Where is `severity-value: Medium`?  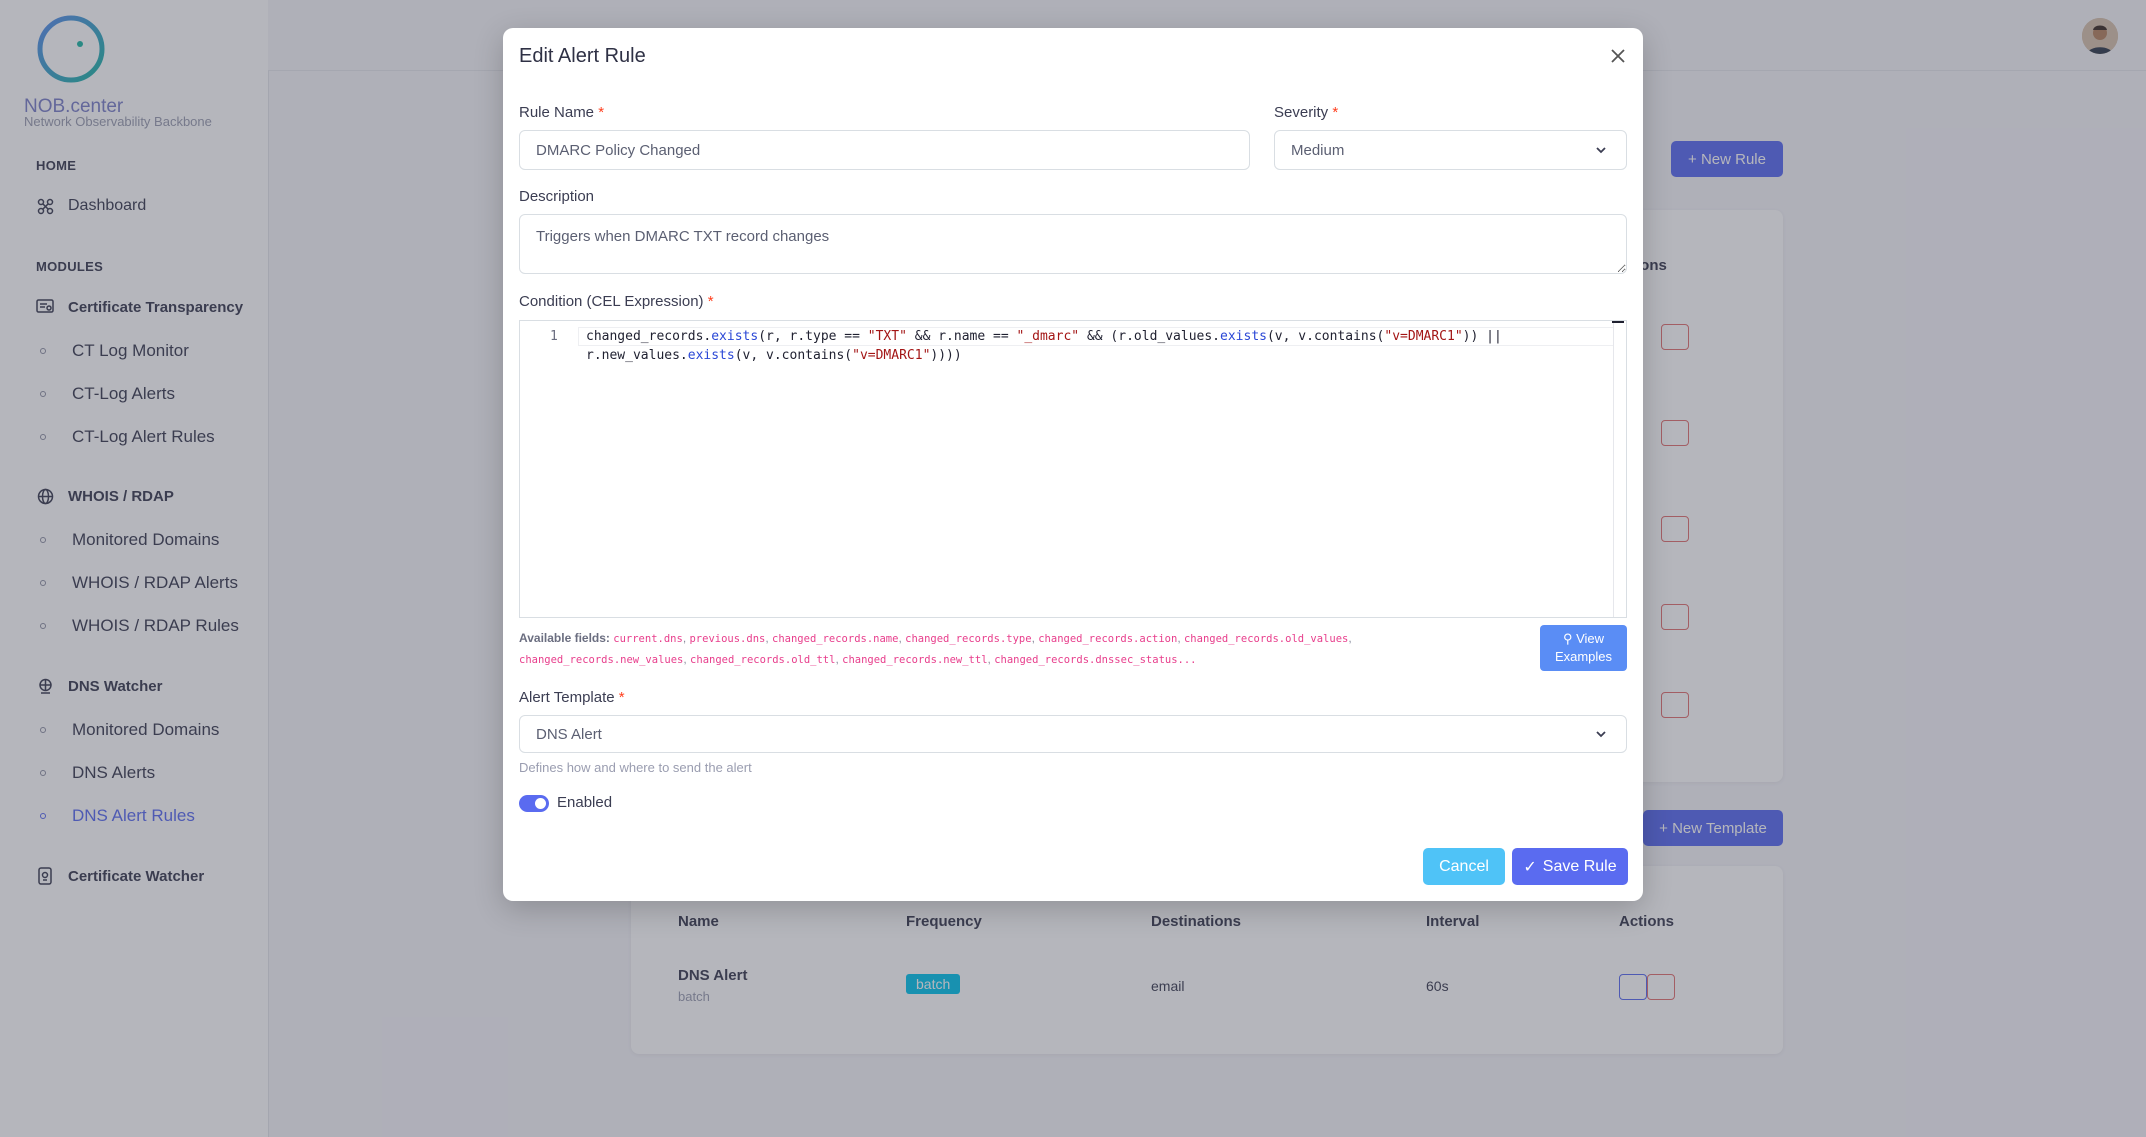 severity-value: Medium is located at coordinates (1318, 150).